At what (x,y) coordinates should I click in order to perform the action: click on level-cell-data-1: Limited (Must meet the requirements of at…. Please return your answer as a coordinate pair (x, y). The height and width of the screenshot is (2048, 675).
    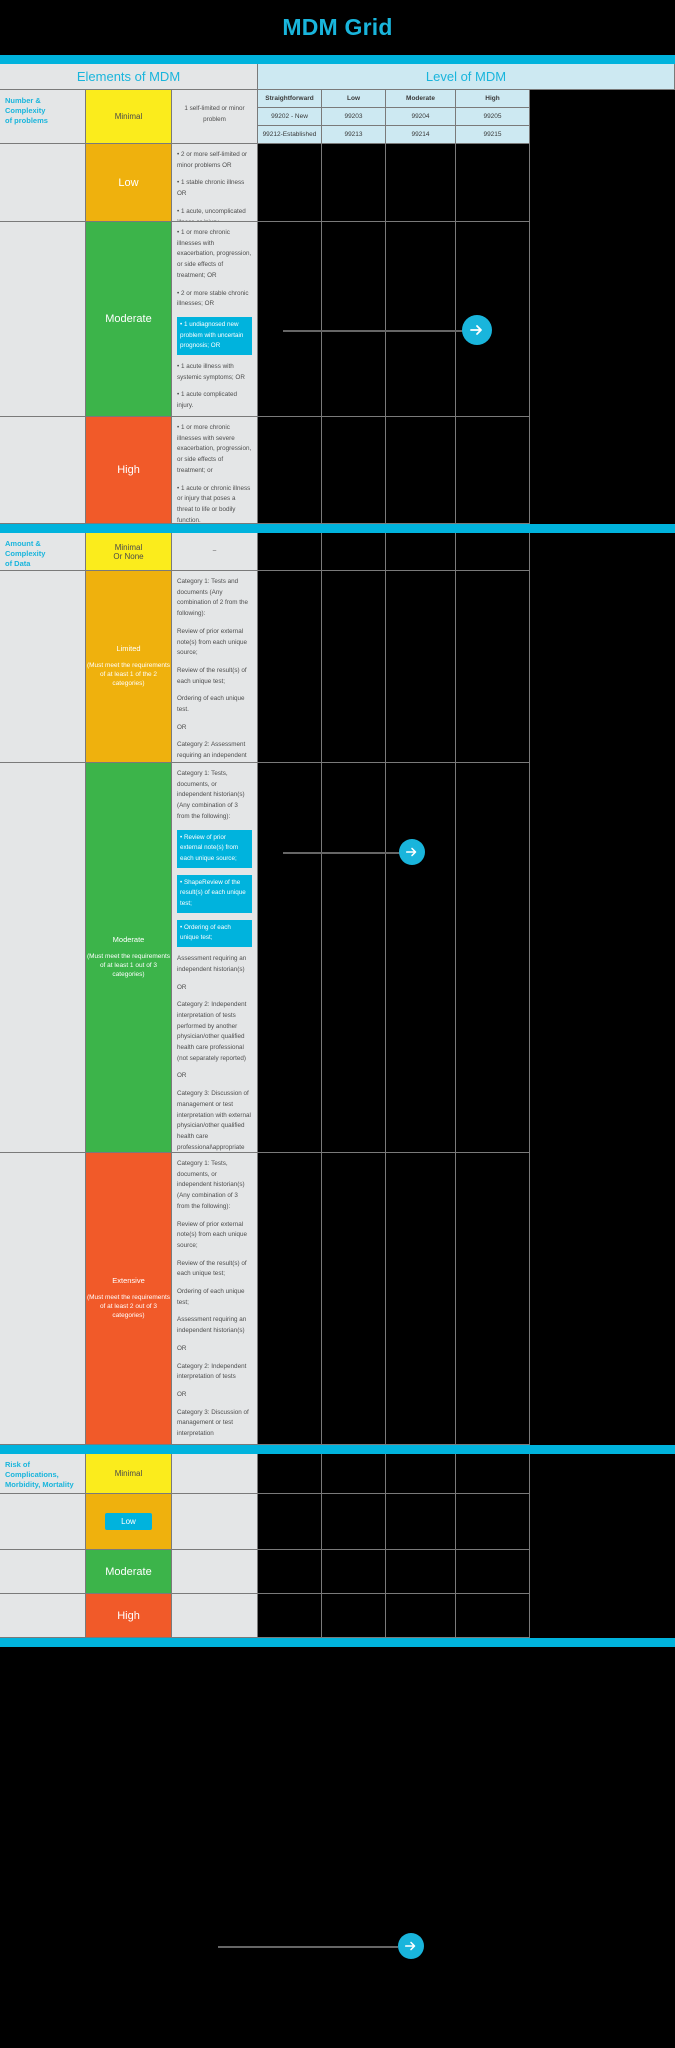
    Looking at the image, I should click on (129, 667).